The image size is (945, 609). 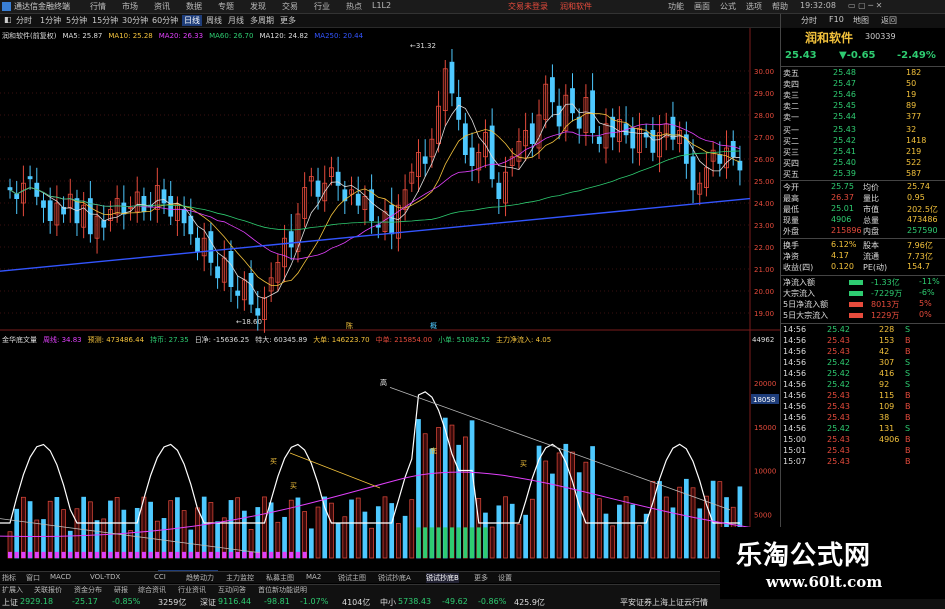 What do you see at coordinates (76, 20) in the screenshot?
I see `tab-5min: 5分钟` at bounding box center [76, 20].